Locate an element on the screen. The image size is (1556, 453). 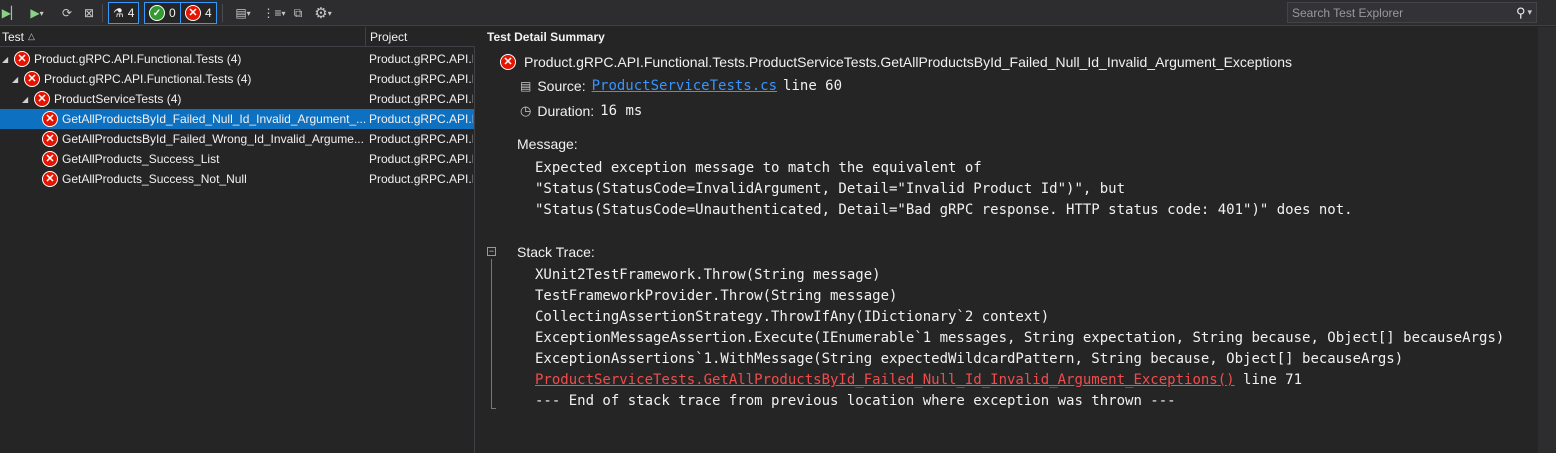
failed-tests-filter: ✕ 4 is located at coordinates (198, 13).